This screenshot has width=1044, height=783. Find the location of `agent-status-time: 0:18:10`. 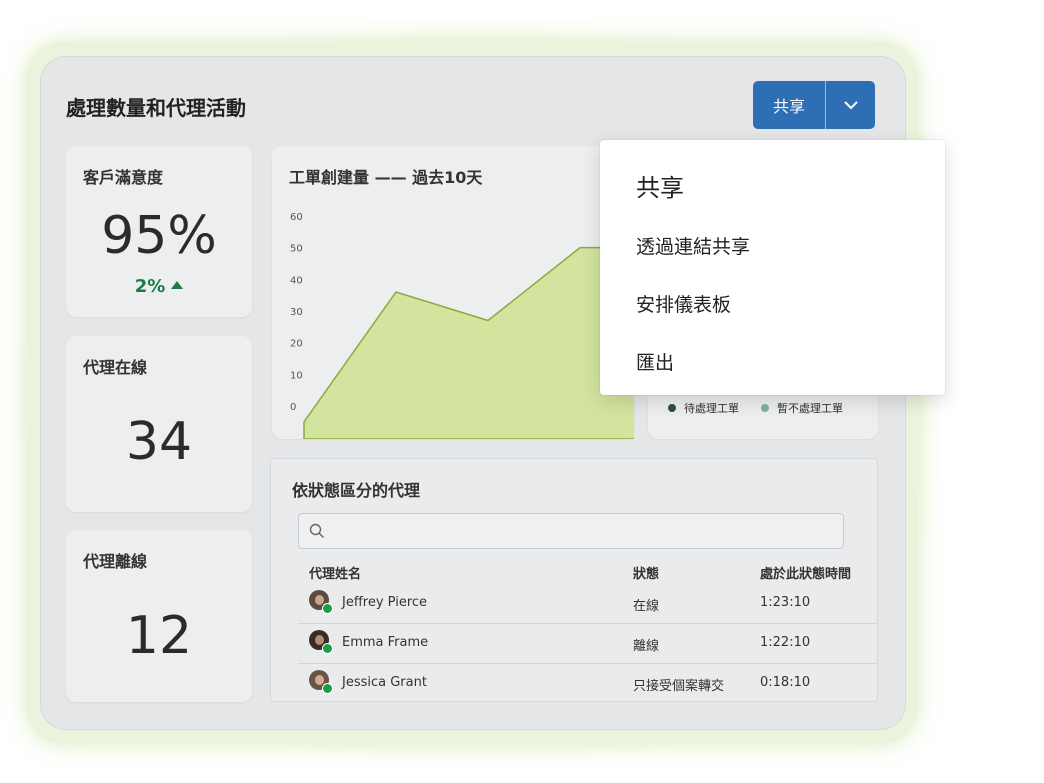

agent-status-time: 0:18:10 is located at coordinates (785, 682).